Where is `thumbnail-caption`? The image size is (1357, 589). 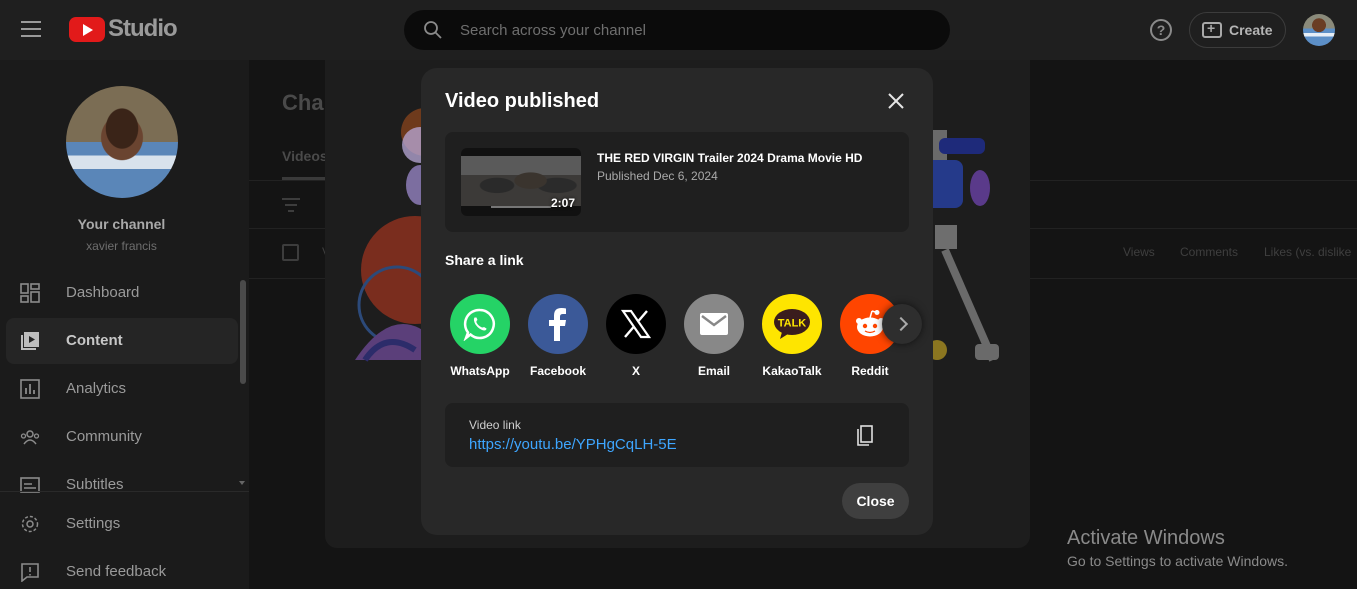
thumbnail-caption is located at coordinates (521, 207).